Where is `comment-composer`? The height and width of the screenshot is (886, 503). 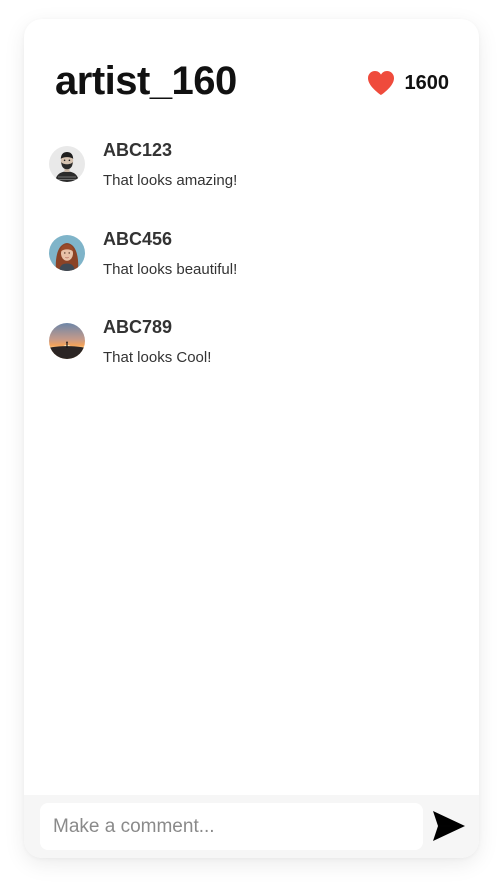 comment-composer is located at coordinates (251, 826).